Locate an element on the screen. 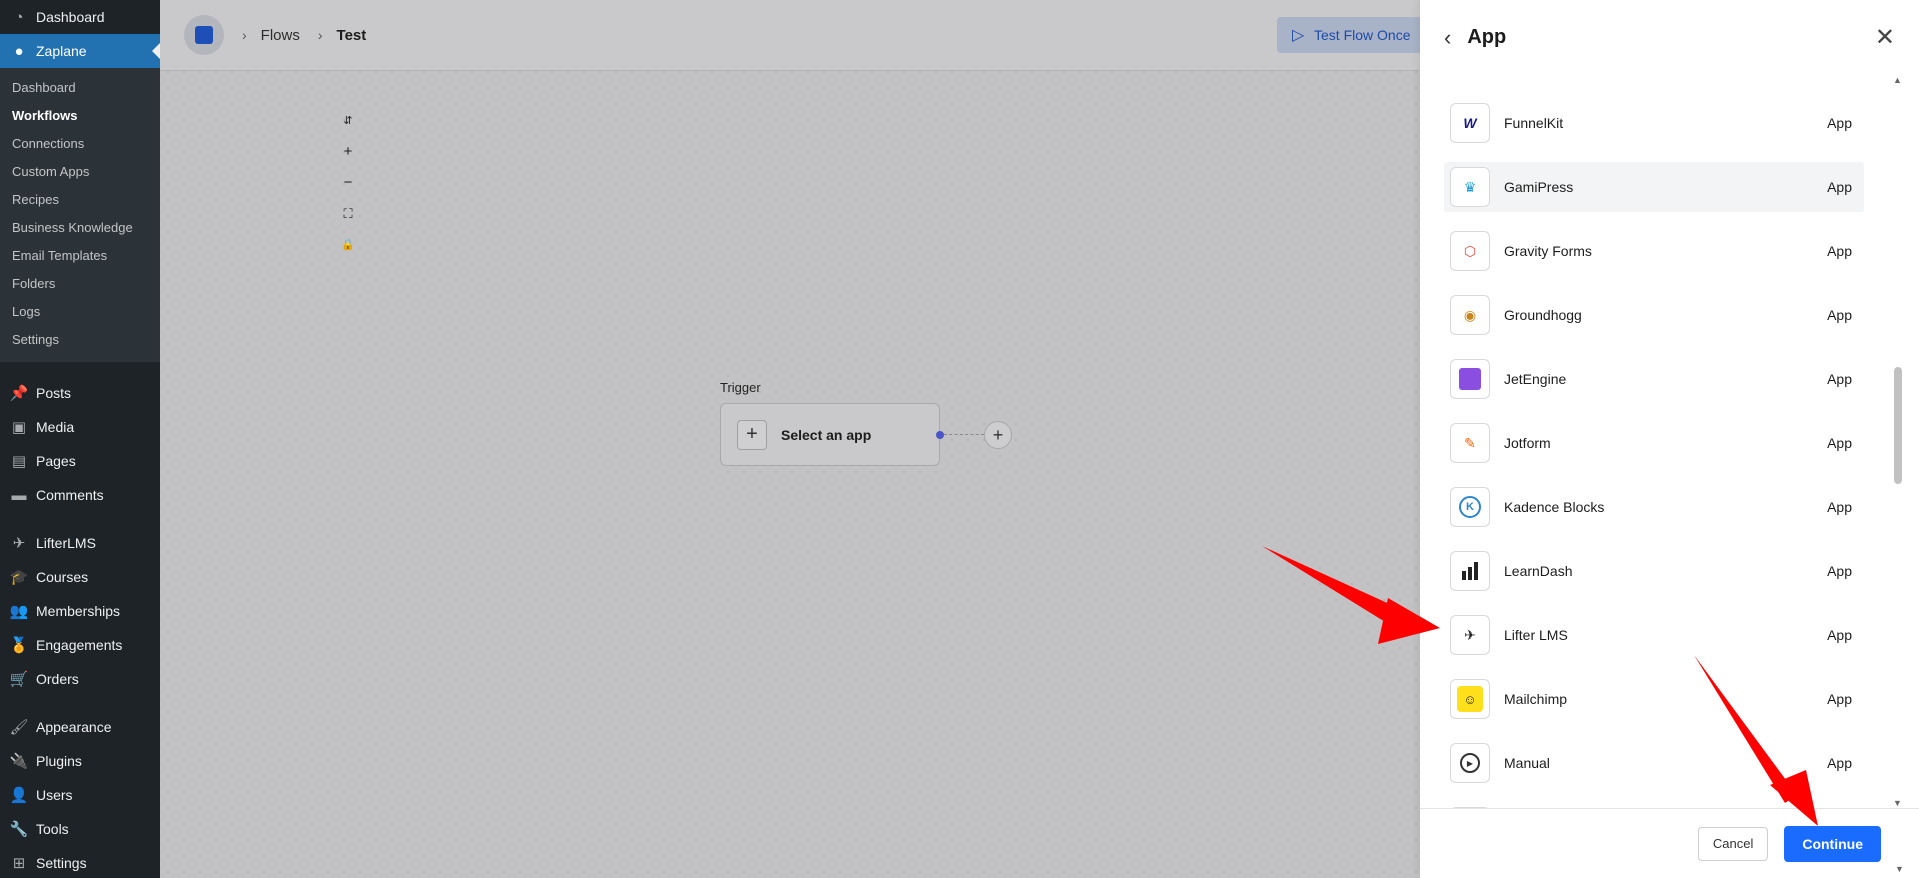 The width and height of the screenshot is (1919, 878). submenu-connections: Connections is located at coordinates (80, 144).